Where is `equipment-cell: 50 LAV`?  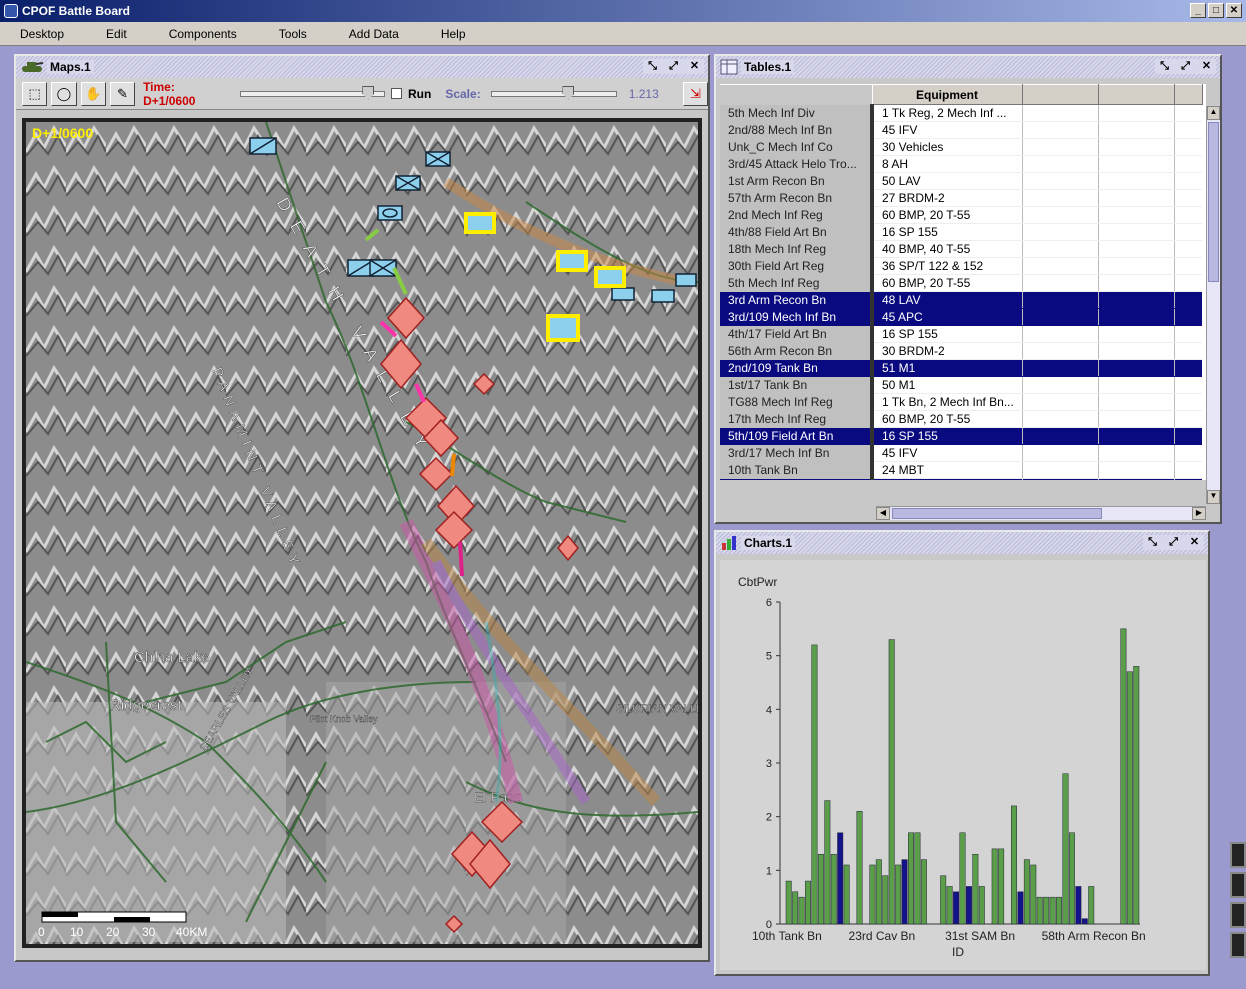 equipment-cell: 50 LAV is located at coordinates (947, 181).